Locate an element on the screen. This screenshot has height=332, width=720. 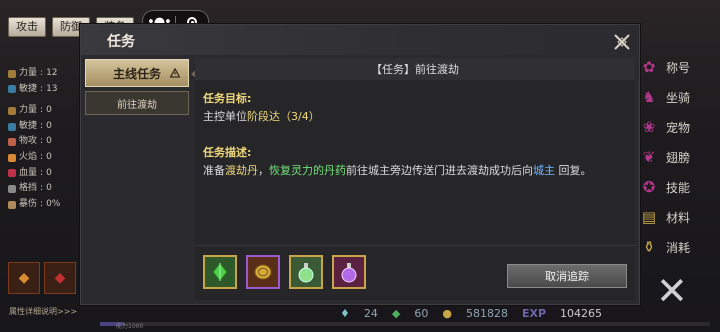
mount-icon: ♞ is located at coordinates (649, 97).